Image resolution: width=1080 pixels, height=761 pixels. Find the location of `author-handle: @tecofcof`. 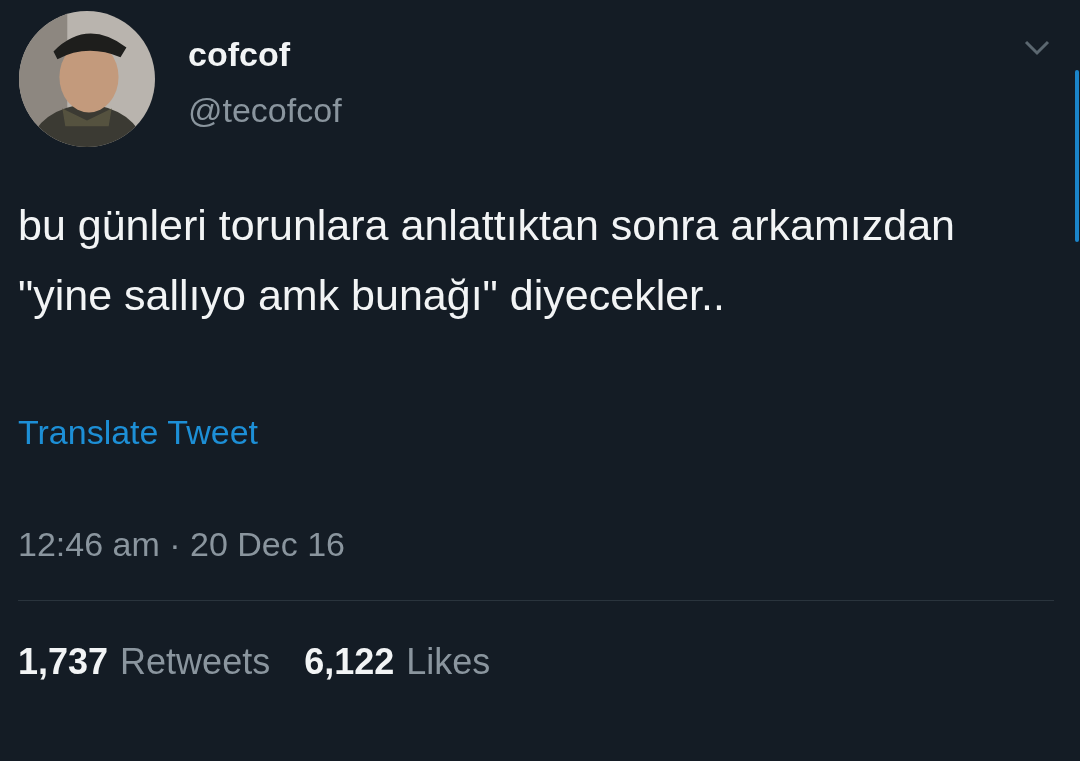

author-handle: @tecofcof is located at coordinates (265, 110).